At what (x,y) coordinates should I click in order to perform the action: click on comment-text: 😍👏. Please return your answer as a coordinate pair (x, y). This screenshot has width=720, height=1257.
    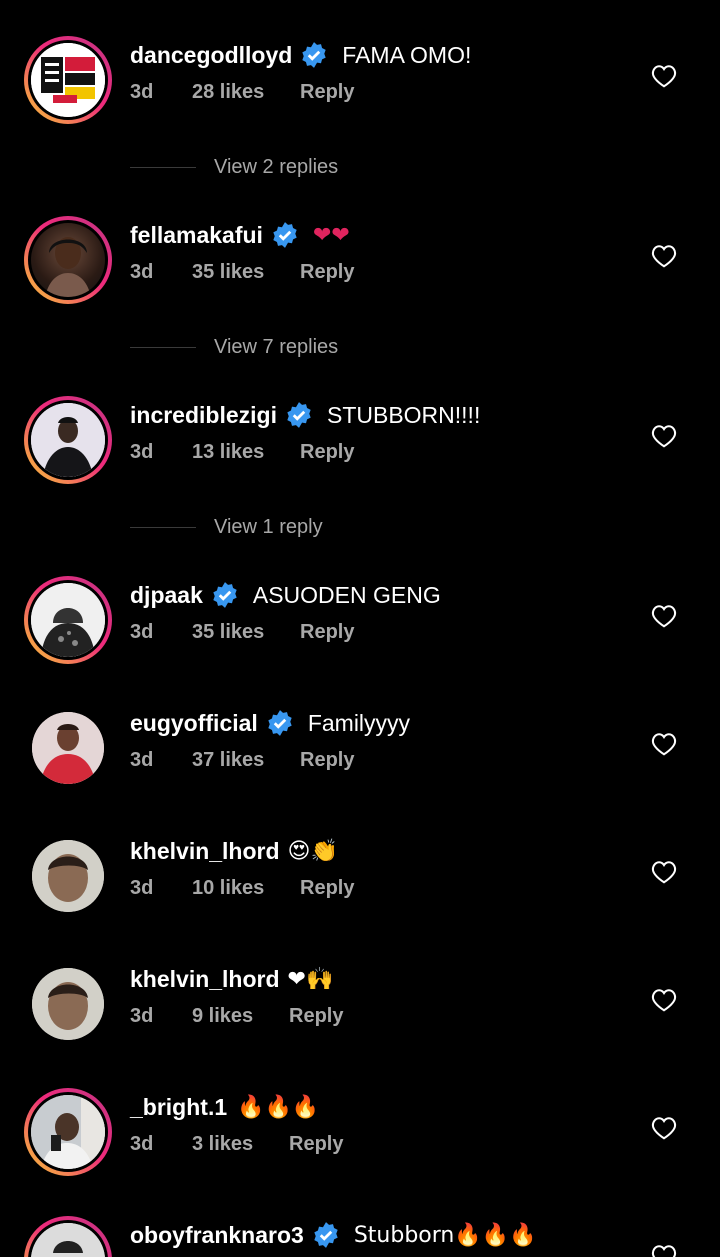
    Looking at the image, I should click on (312, 851).